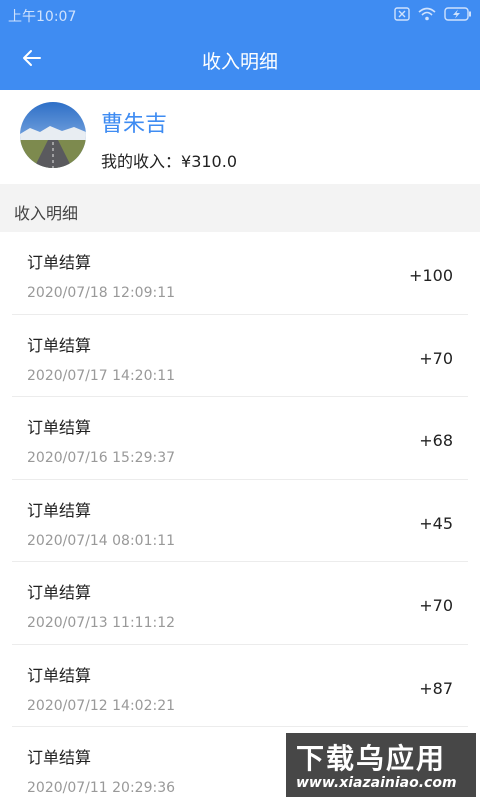  What do you see at coordinates (42, 17) in the screenshot?
I see `status-time: 上午10:07` at bounding box center [42, 17].